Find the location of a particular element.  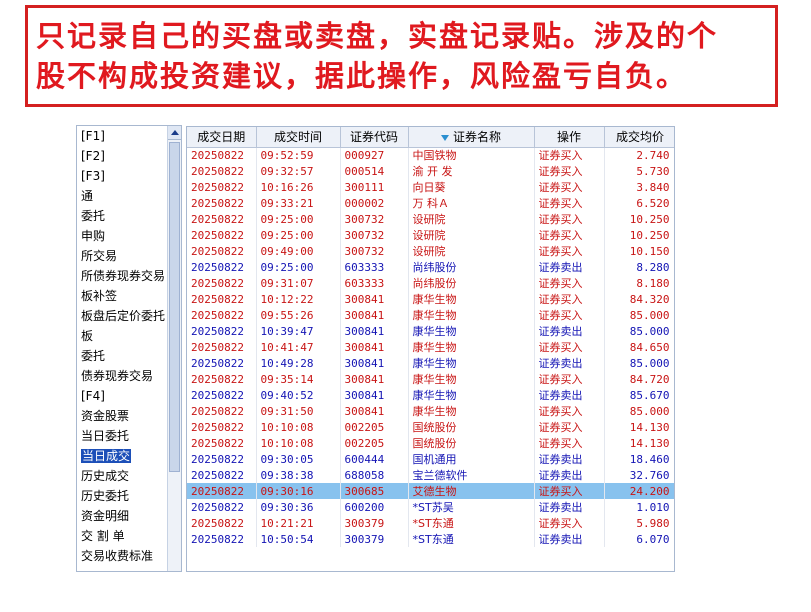

table-row: 20250822 10:16:26 300111 向日葵 证券买入 3.840 is located at coordinates (430, 187).